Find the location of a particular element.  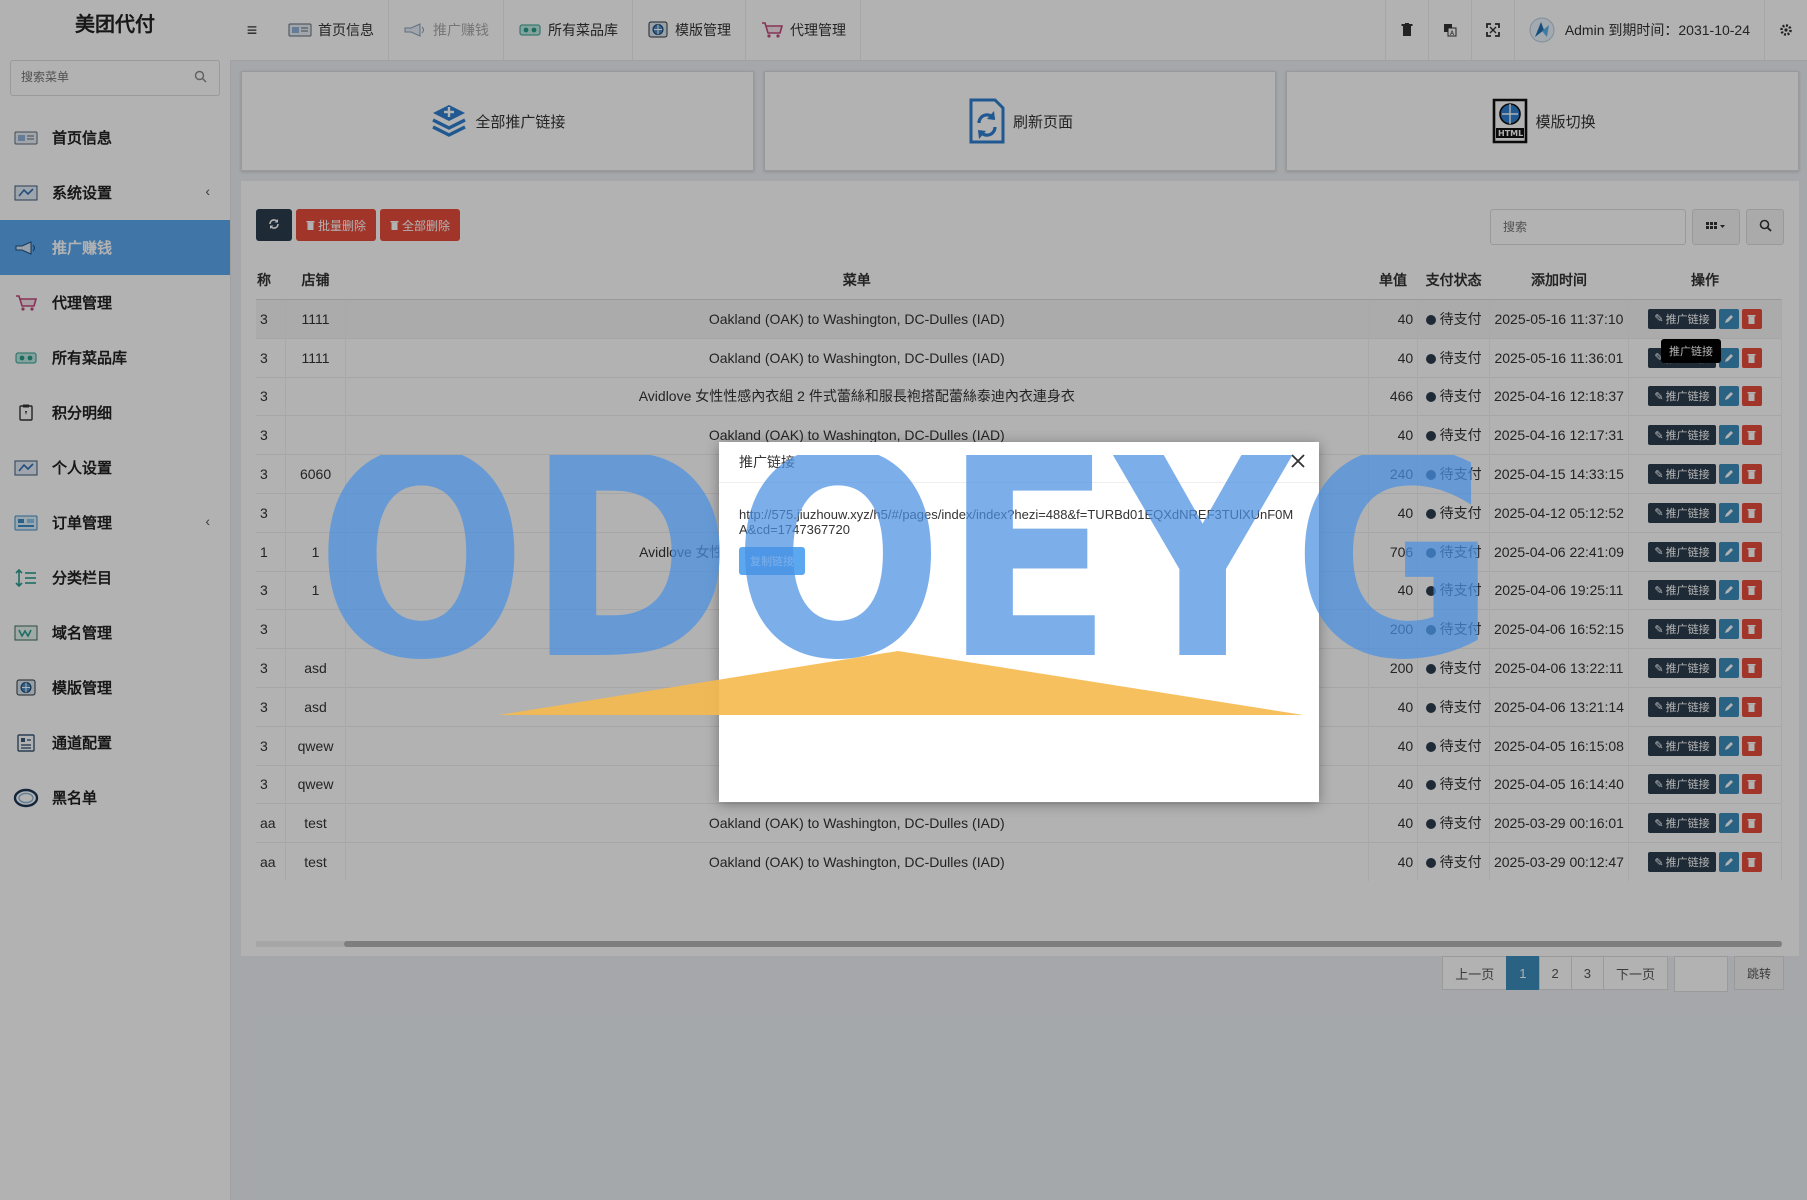

modal-title: 推广链接 is located at coordinates (1019, 462).